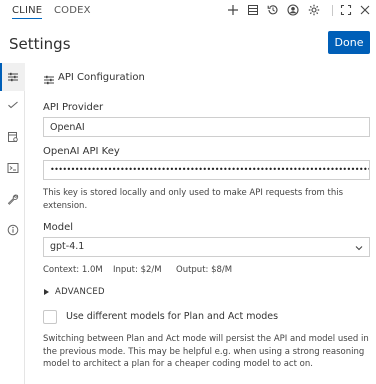 The image size is (376, 384). What do you see at coordinates (253, 10) in the screenshot?
I see `history-list-icon` at bounding box center [253, 10].